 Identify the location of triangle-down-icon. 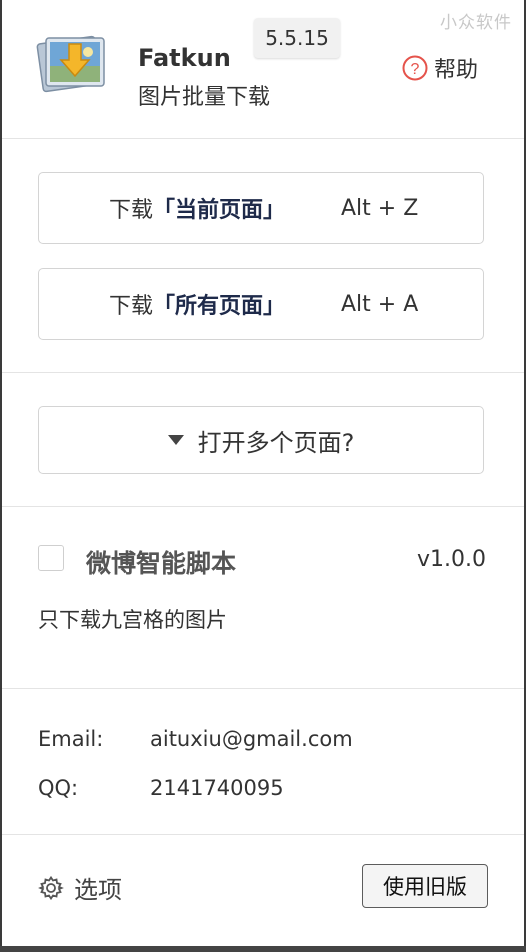
(175, 440).